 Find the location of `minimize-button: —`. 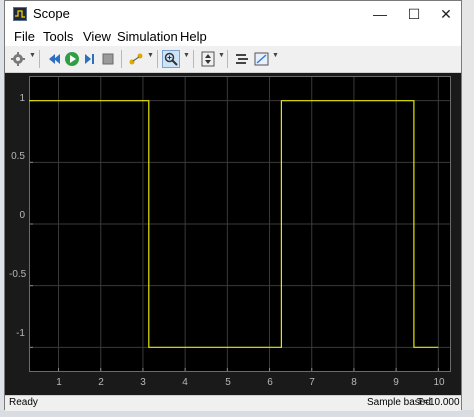

minimize-button: — is located at coordinates (380, 14).